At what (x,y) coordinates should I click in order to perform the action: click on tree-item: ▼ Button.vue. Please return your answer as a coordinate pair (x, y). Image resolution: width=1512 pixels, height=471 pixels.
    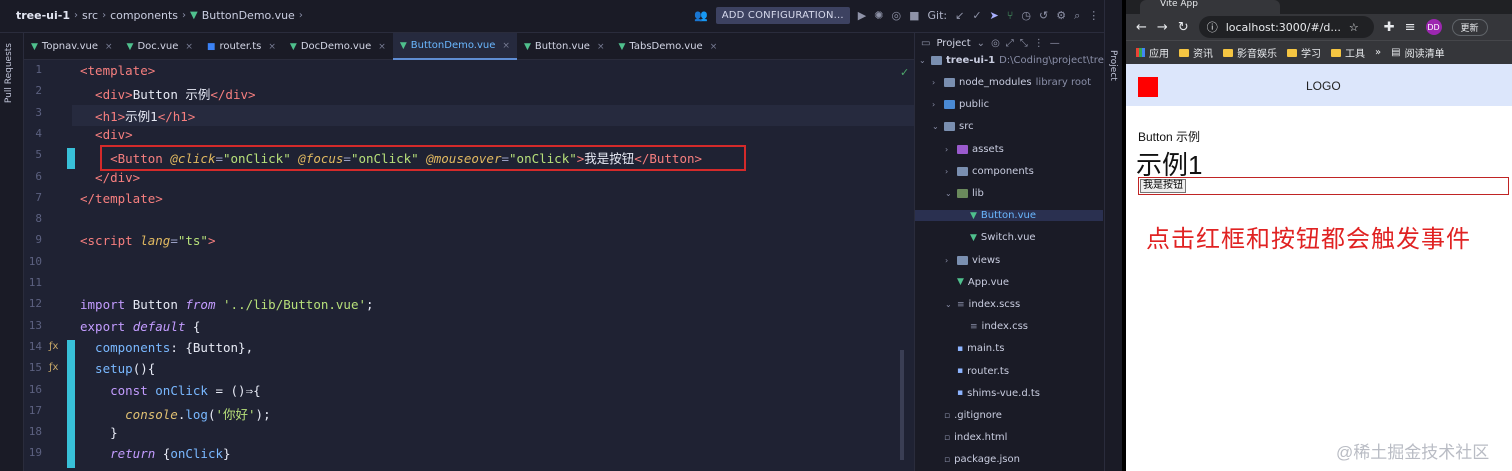
    Looking at the image, I should click on (1009, 216).